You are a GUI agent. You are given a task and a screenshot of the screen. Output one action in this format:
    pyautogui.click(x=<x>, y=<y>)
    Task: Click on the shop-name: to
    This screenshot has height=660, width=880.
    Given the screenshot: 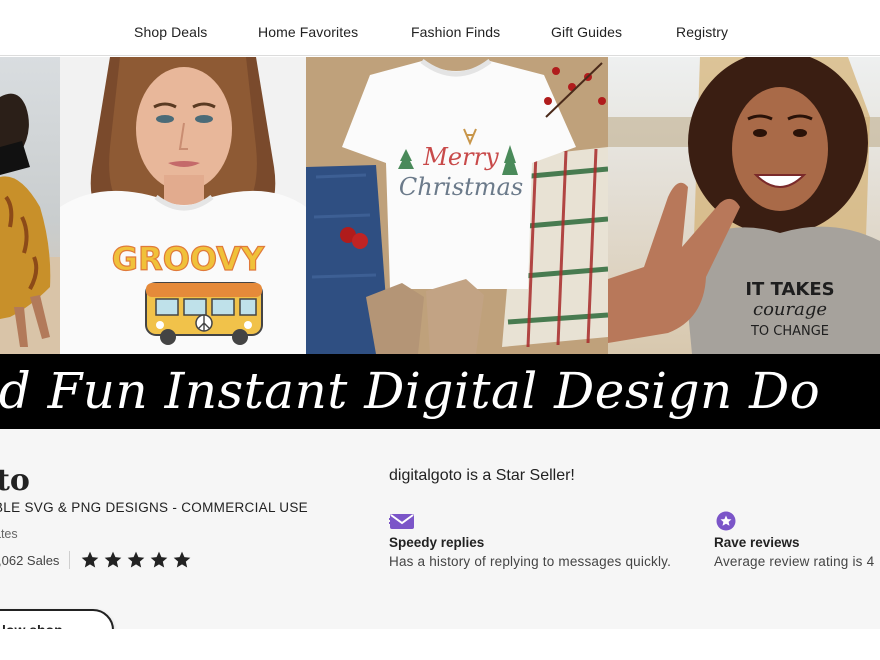 What is the action you would take?
    pyautogui.click(x=15, y=480)
    